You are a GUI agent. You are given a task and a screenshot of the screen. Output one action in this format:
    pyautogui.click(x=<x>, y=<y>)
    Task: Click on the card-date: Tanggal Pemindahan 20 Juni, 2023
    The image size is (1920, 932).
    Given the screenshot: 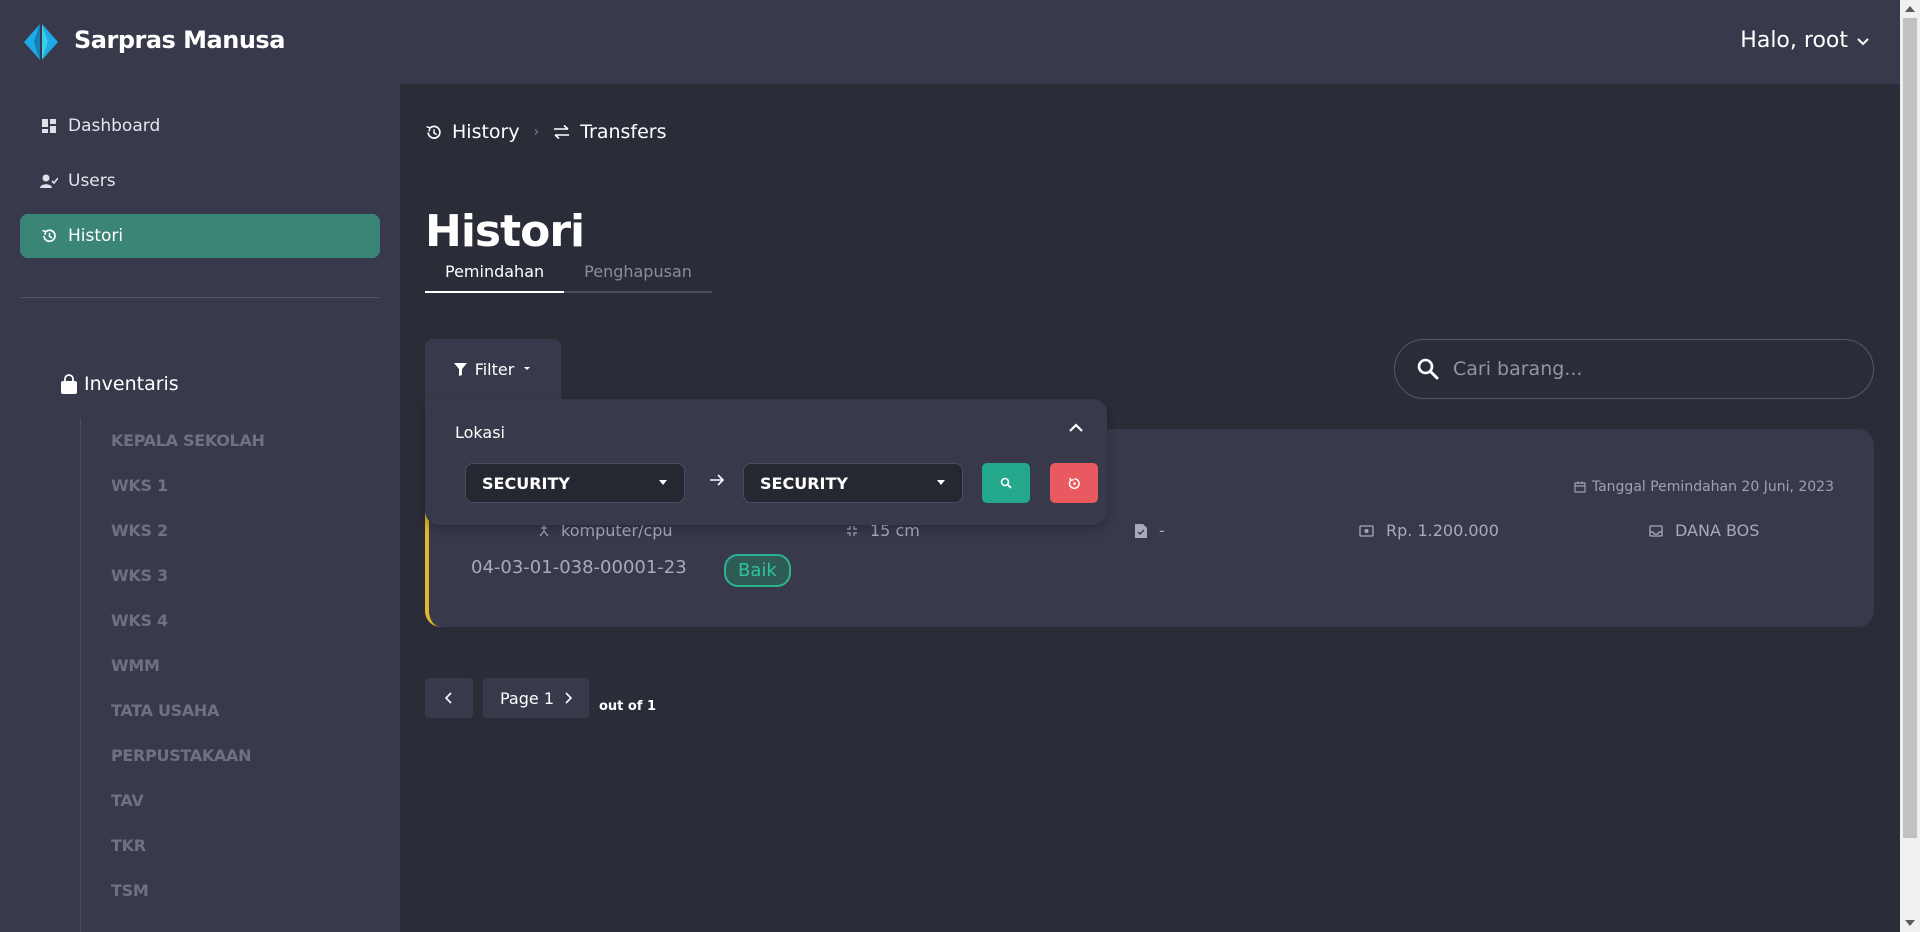 What is the action you would take?
    pyautogui.click(x=1704, y=487)
    